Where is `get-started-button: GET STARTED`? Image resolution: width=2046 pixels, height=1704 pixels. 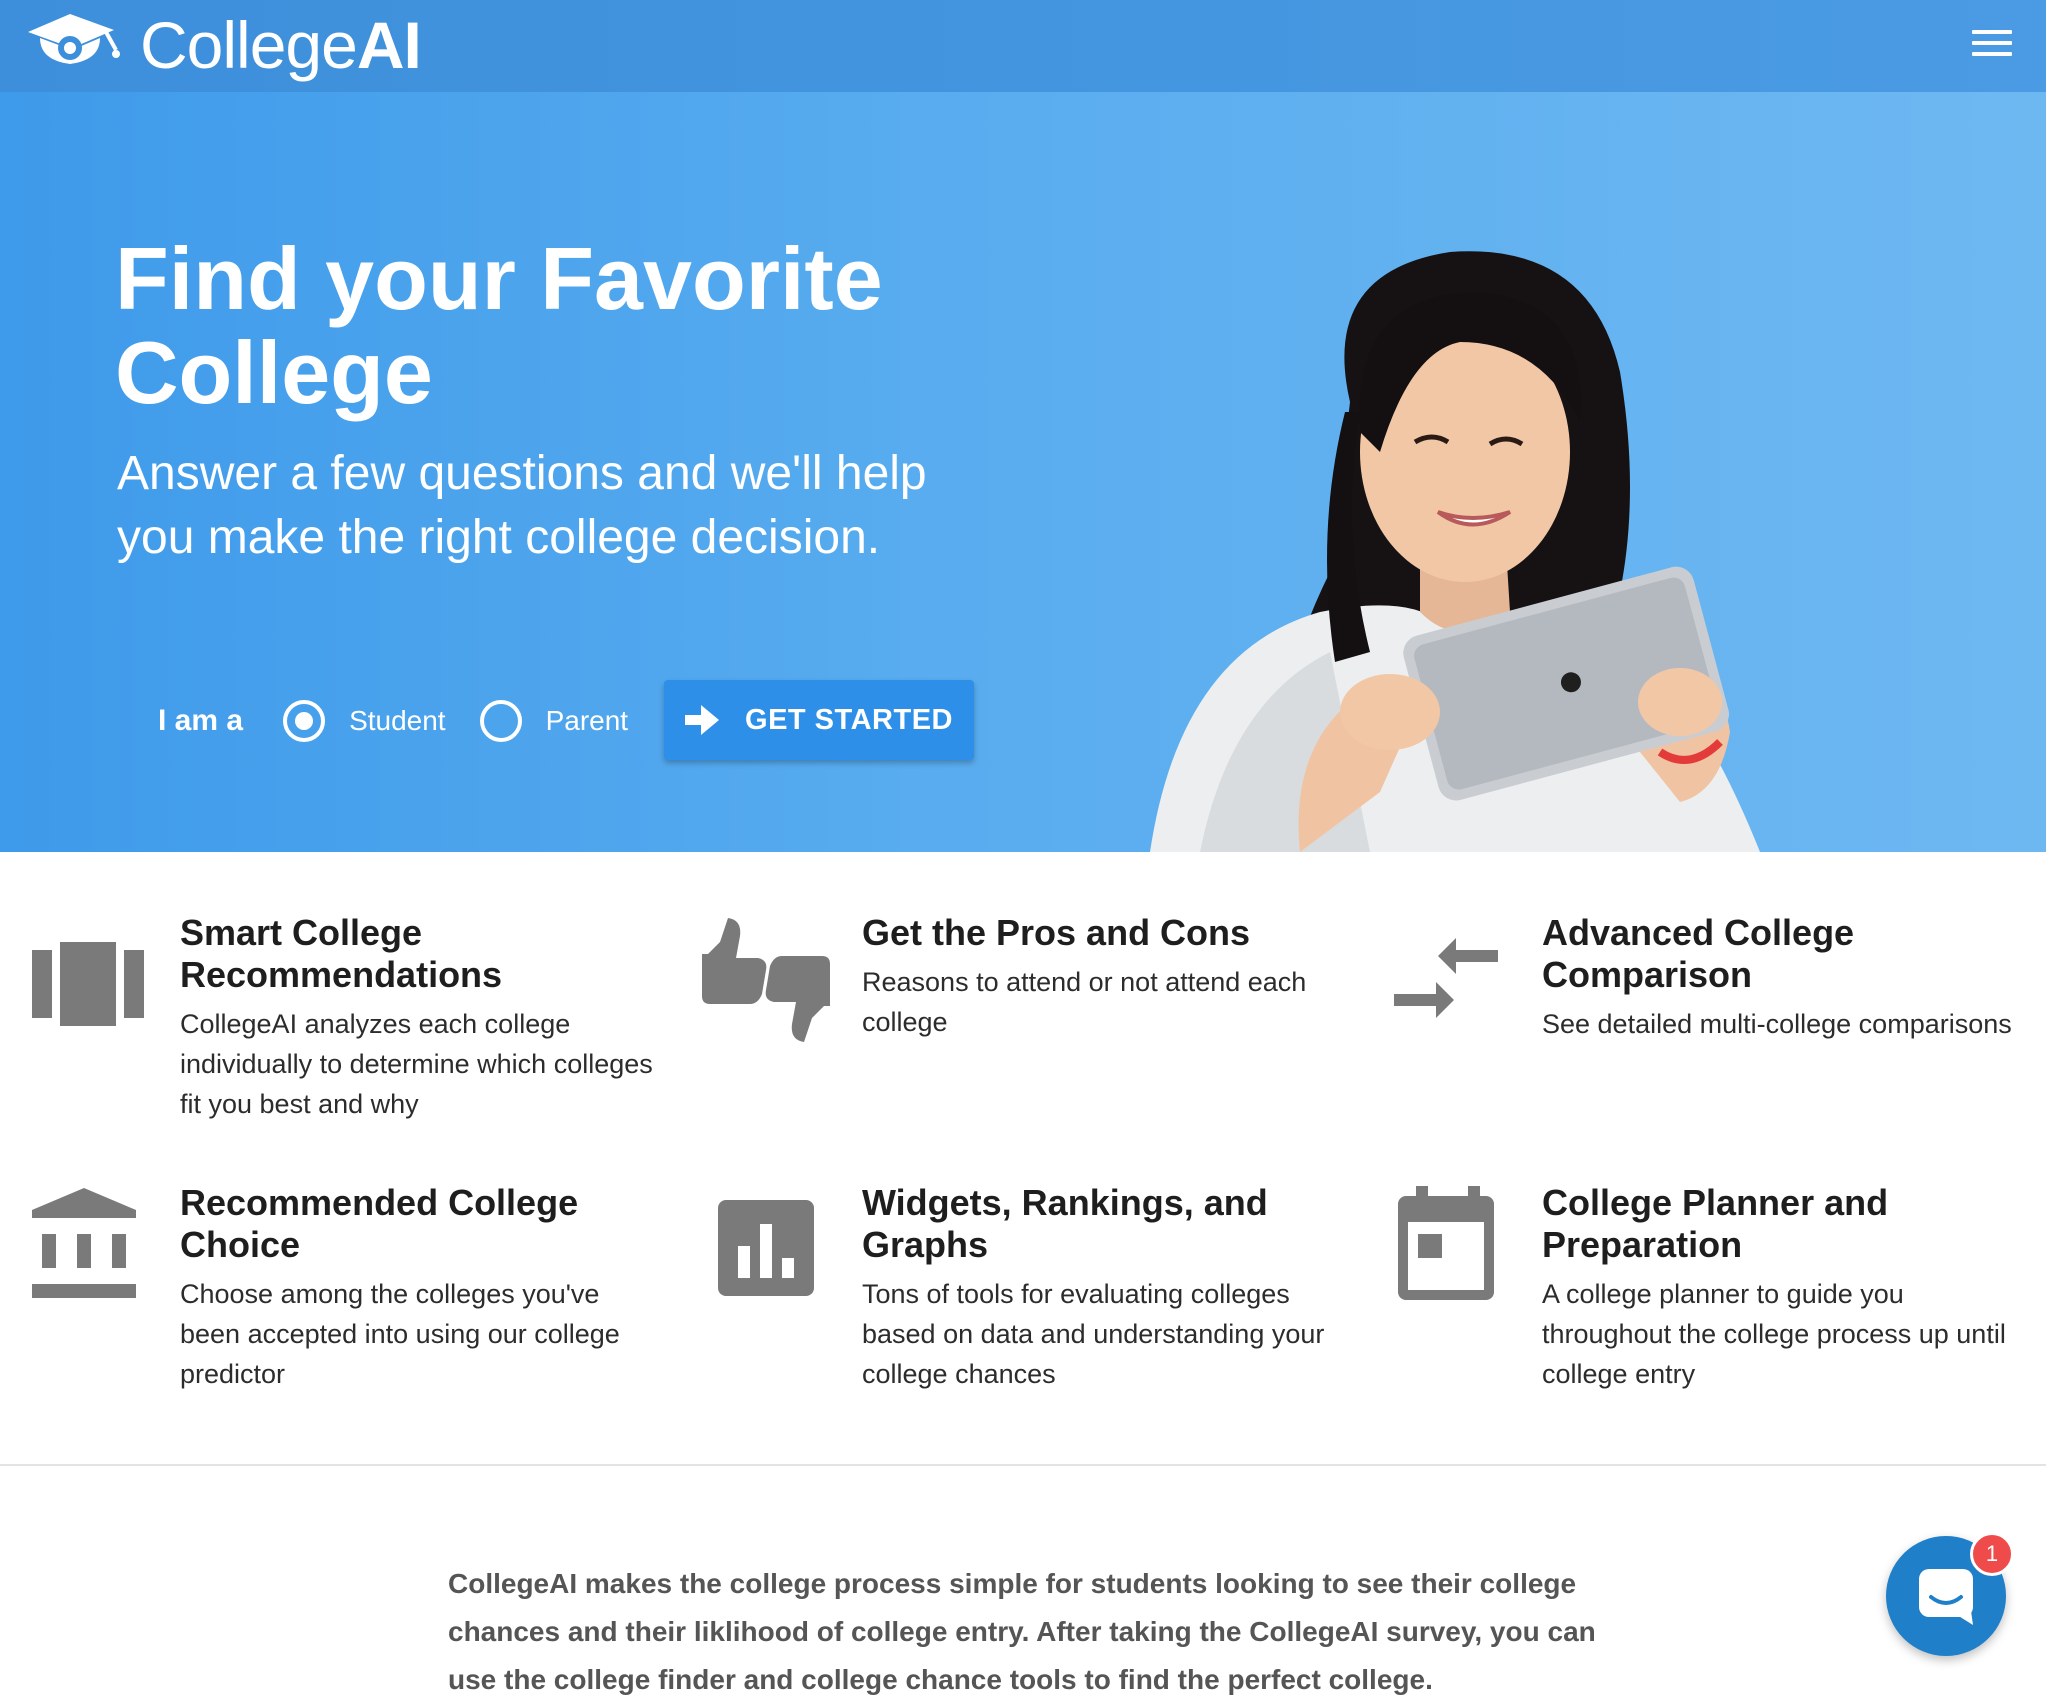 get-started-button: GET STARTED is located at coordinates (819, 720).